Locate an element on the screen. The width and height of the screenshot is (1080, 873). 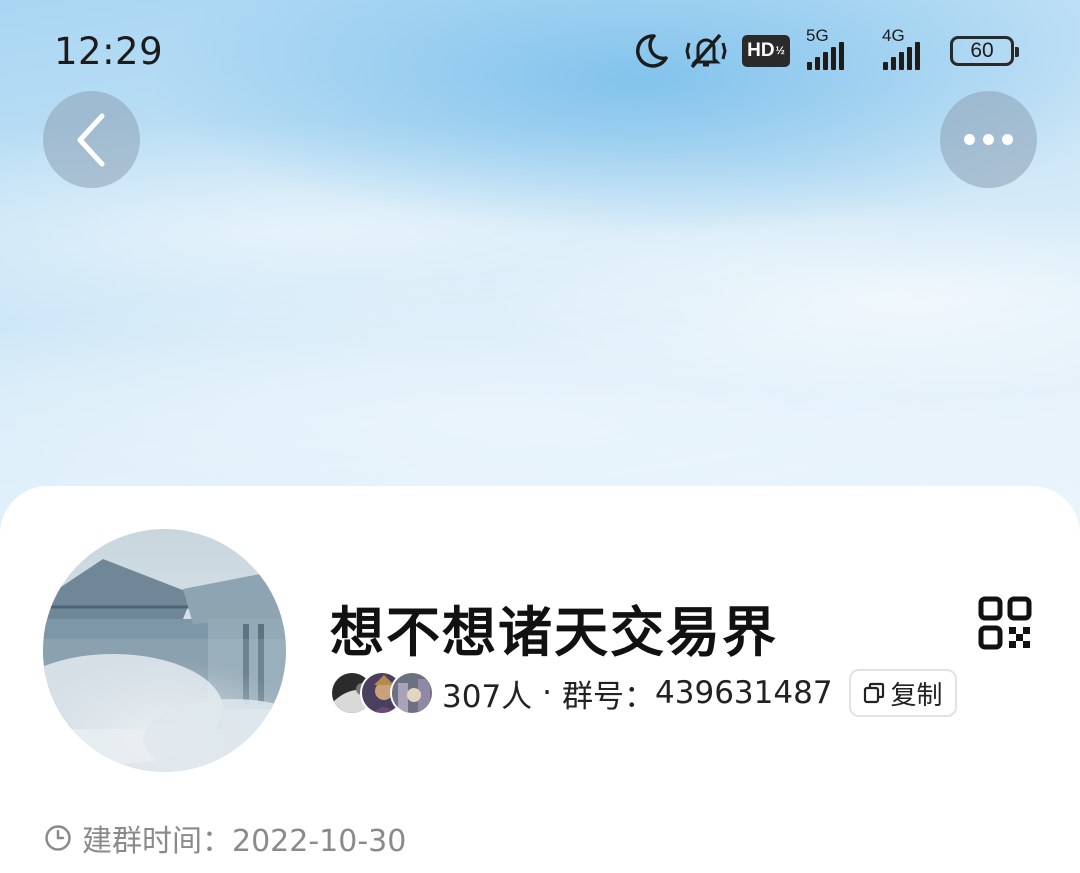
copy-button: 复制 is located at coordinates (902, 693).